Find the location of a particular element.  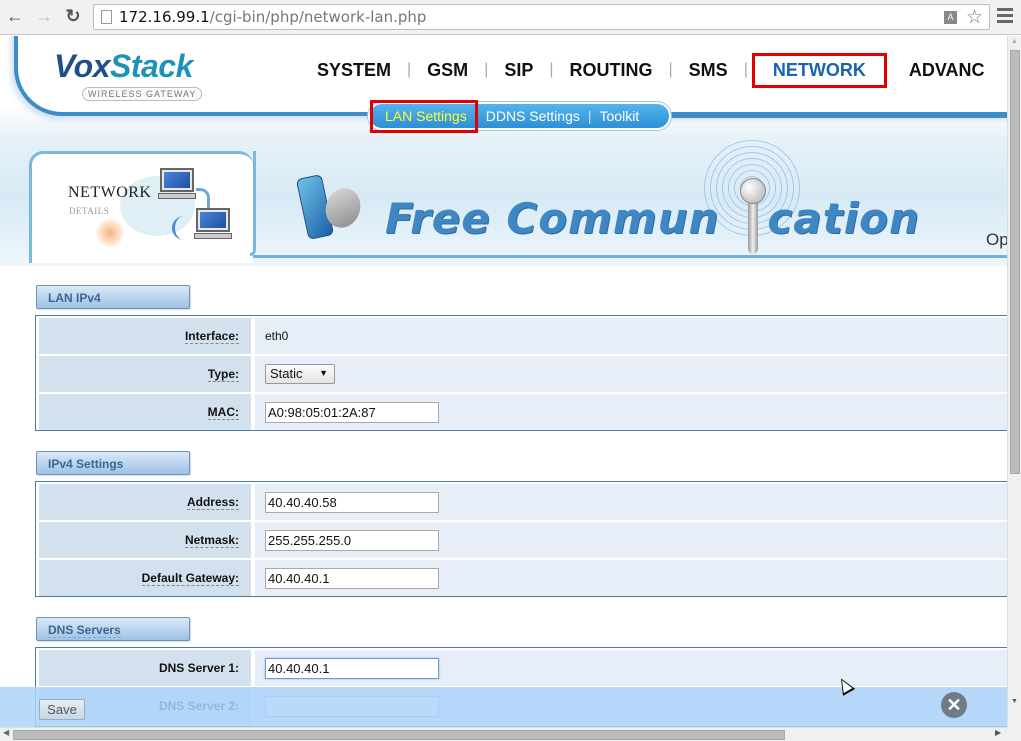

netmask-input is located at coordinates (352, 540).